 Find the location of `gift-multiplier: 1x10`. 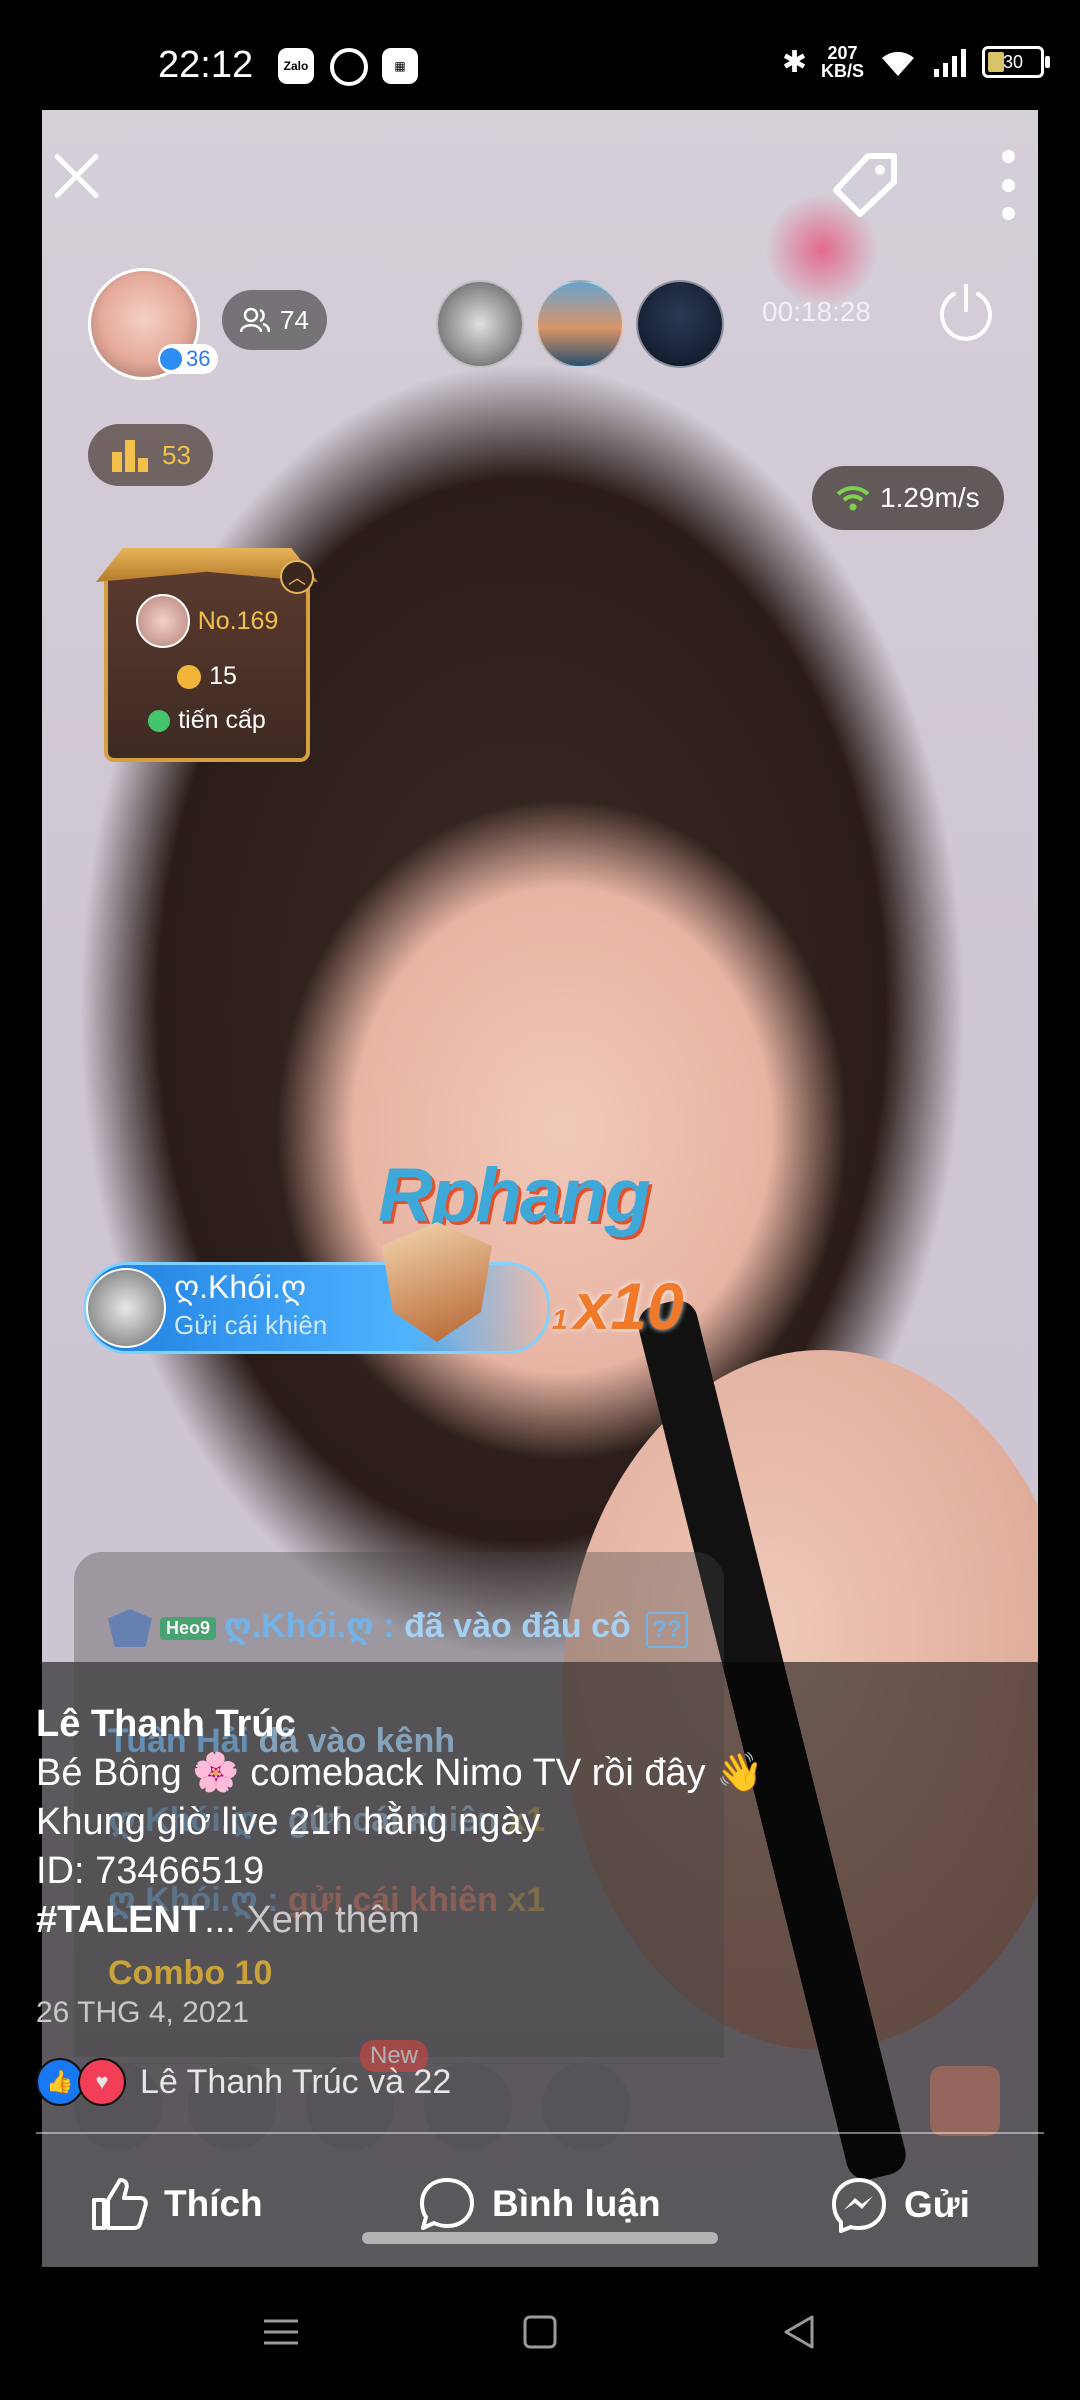

gift-multiplier: 1x10 is located at coordinates (618, 1306).